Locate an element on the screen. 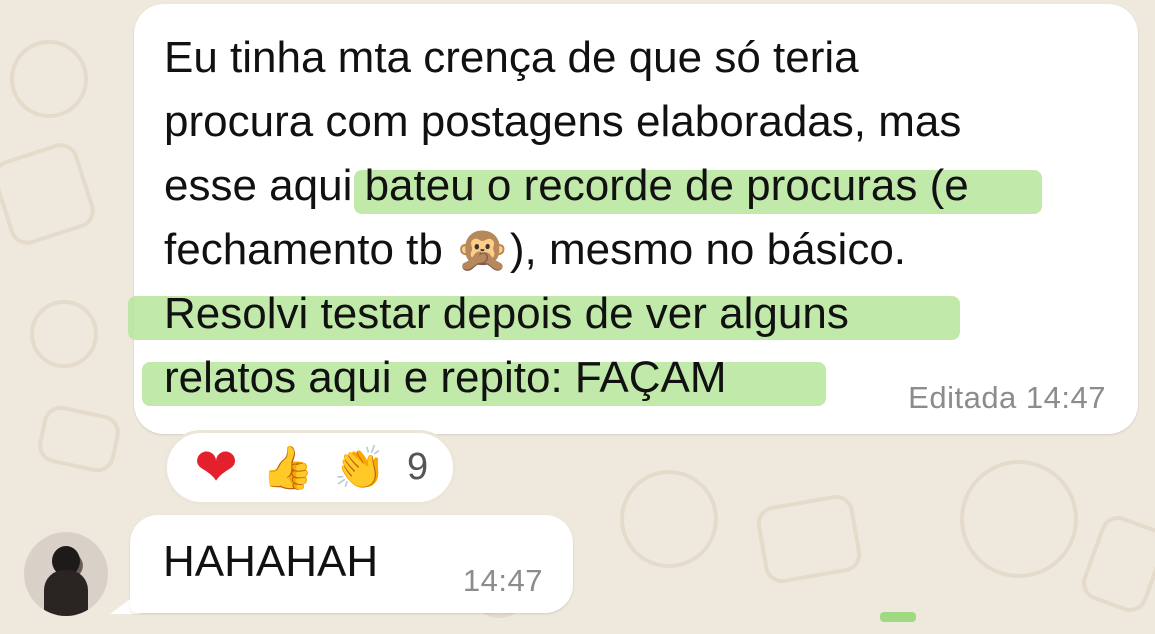 The height and width of the screenshot is (634, 1155). clapping-hands-icon: 👏 is located at coordinates (360, 467).